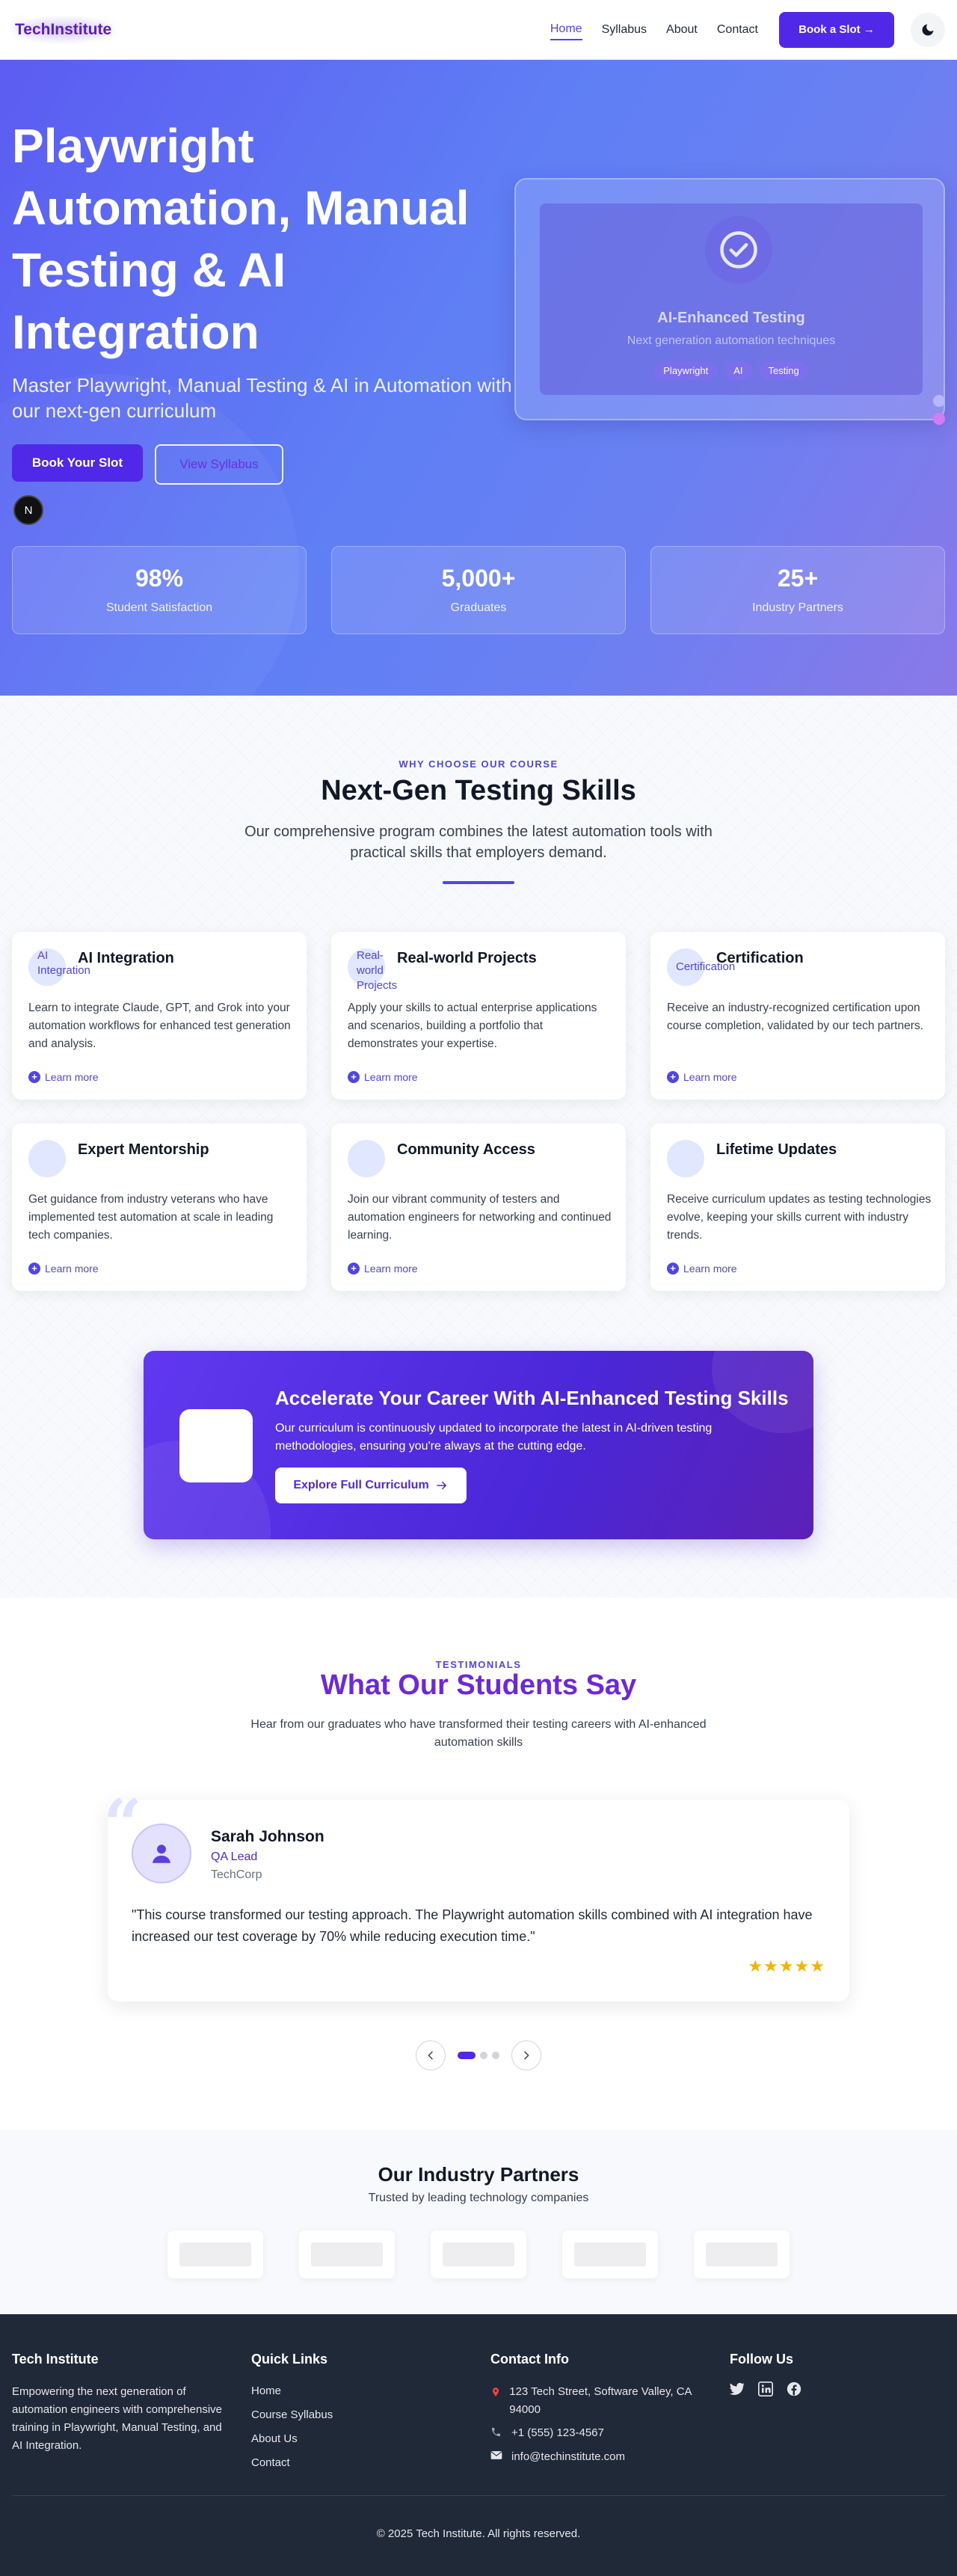 The height and width of the screenshot is (2576, 957). What do you see at coordinates (28, 510) in the screenshot?
I see `n-badge: N` at bounding box center [28, 510].